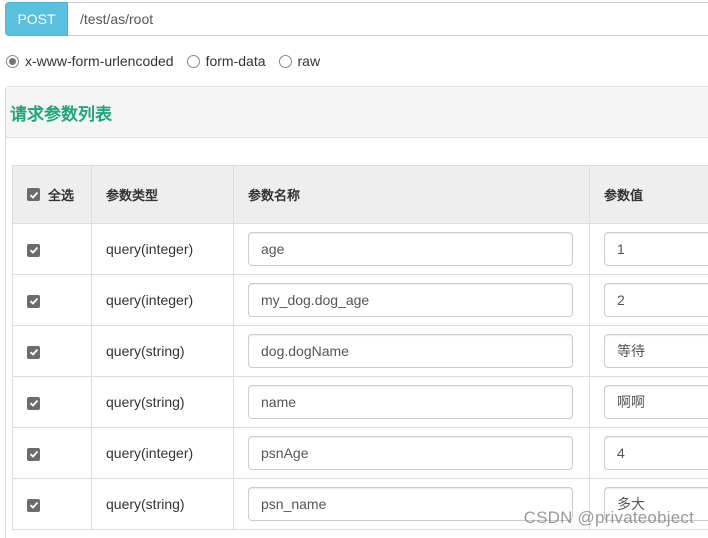  I want to click on radio-label: form-data, so click(235, 61).